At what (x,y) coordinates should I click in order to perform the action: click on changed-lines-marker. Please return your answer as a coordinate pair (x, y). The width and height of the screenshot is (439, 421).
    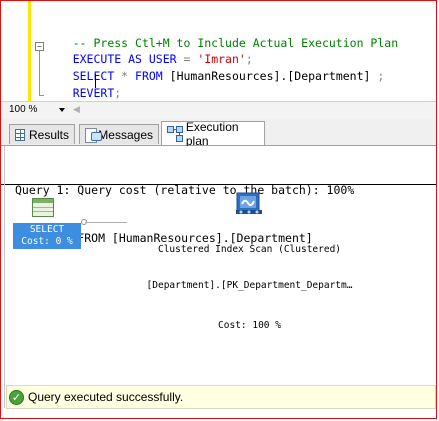
    Looking at the image, I should click on (29, 51).